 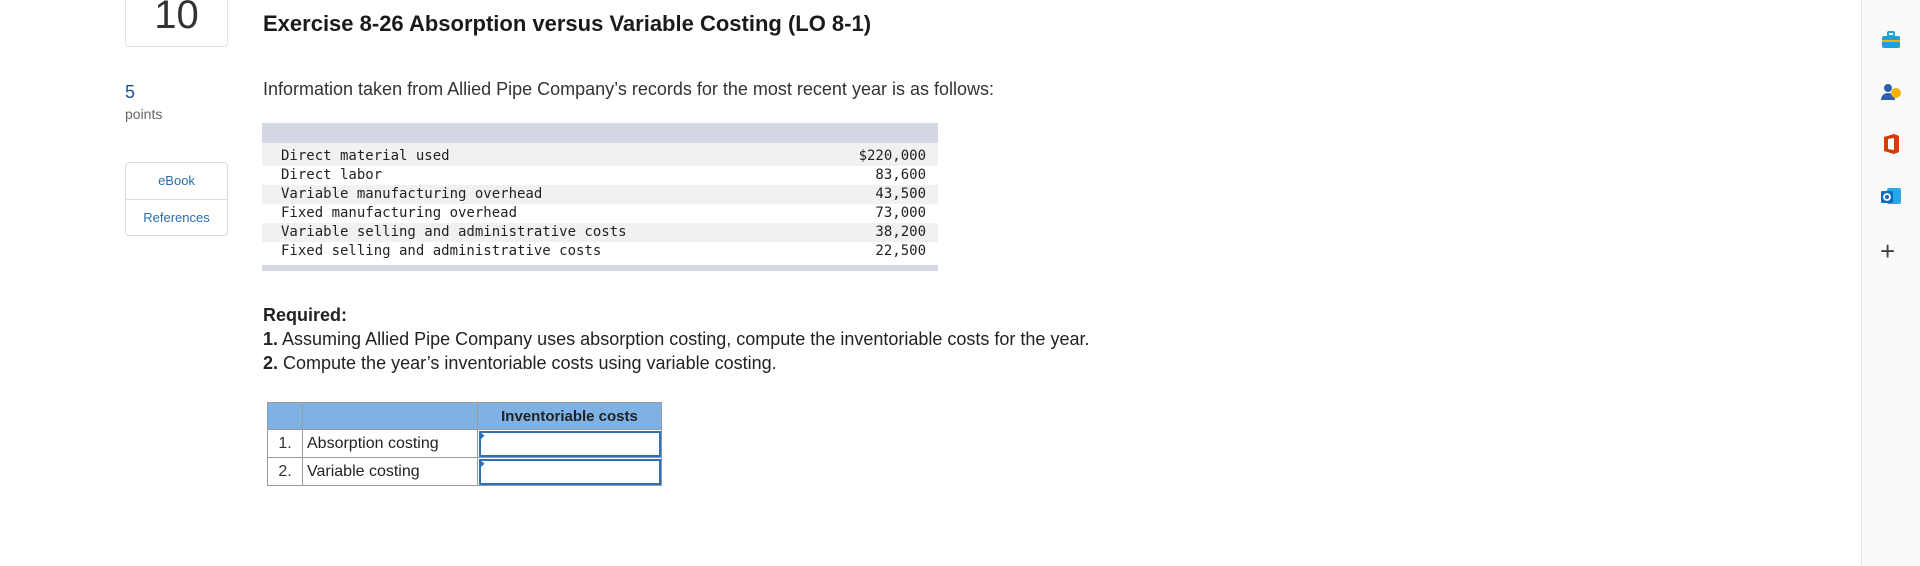 I want to click on briefcase-icon, so click(x=1891, y=40).